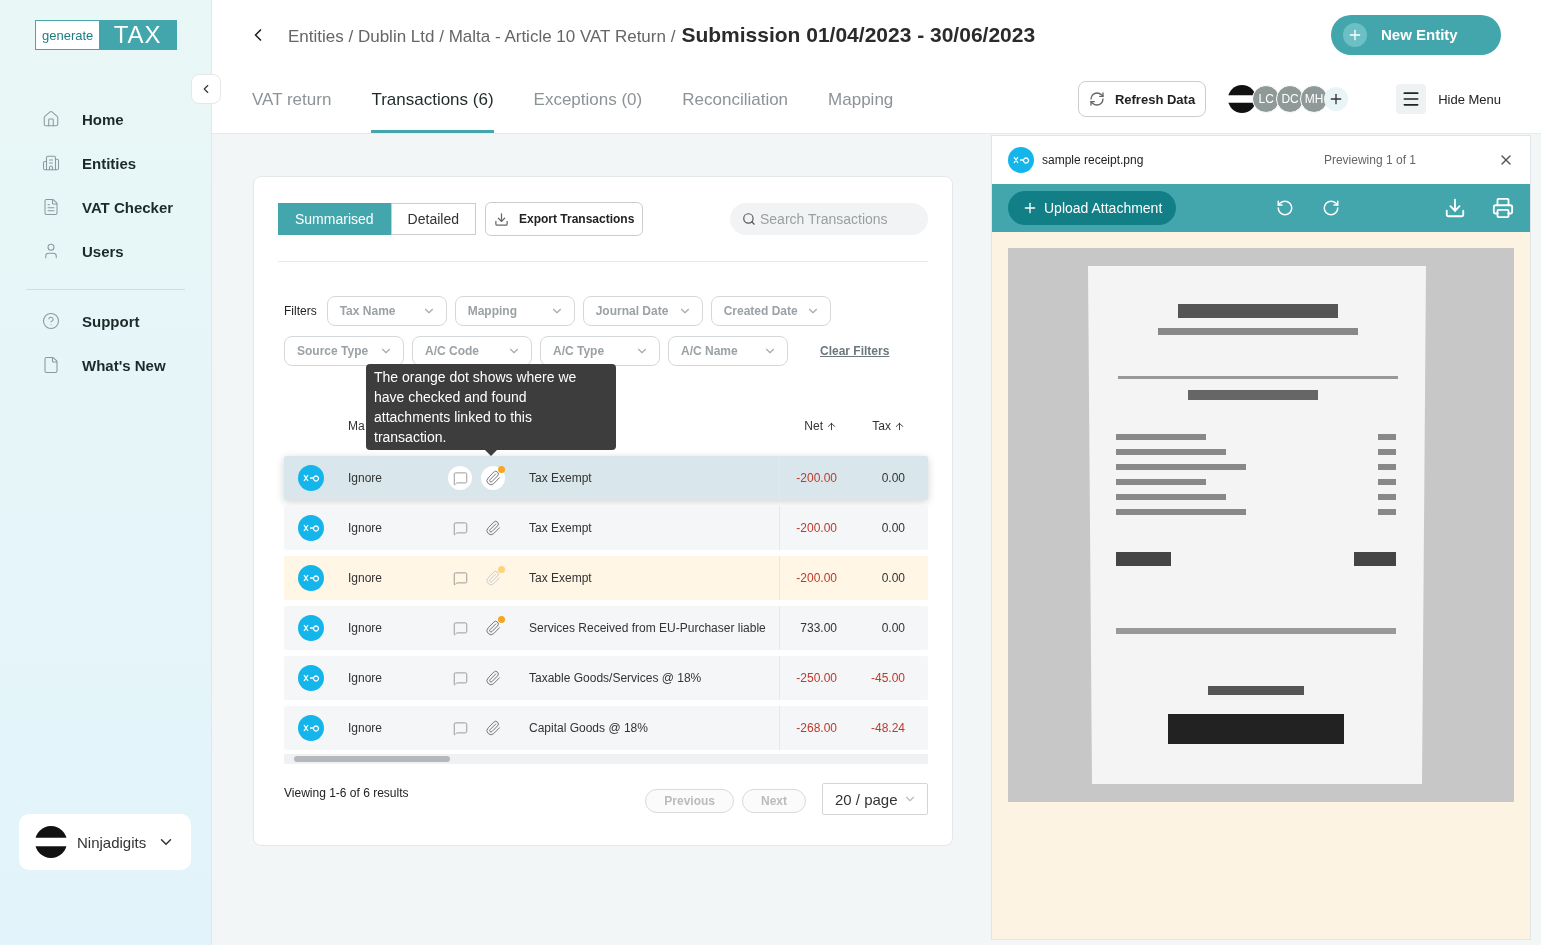 The height and width of the screenshot is (945, 1541). I want to click on scrollbar, so click(606, 759).